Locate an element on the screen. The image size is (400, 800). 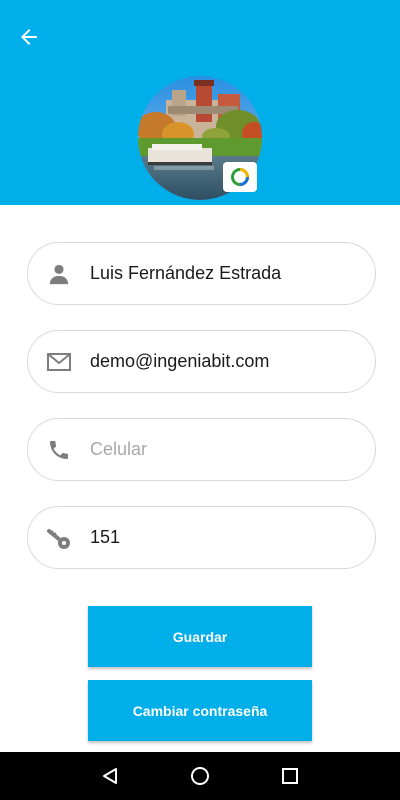
email-icon is located at coordinates (59, 362).